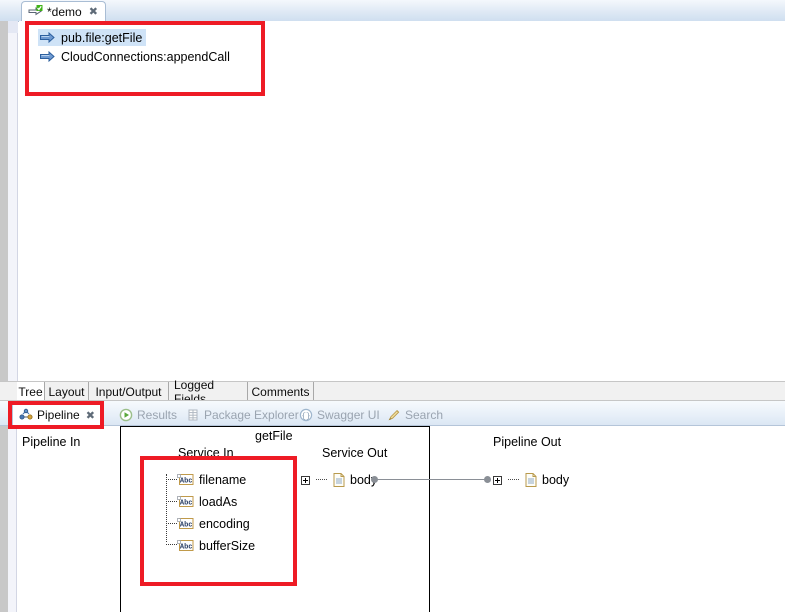  I want to click on bottom-tab-label: Results, so click(157, 414).